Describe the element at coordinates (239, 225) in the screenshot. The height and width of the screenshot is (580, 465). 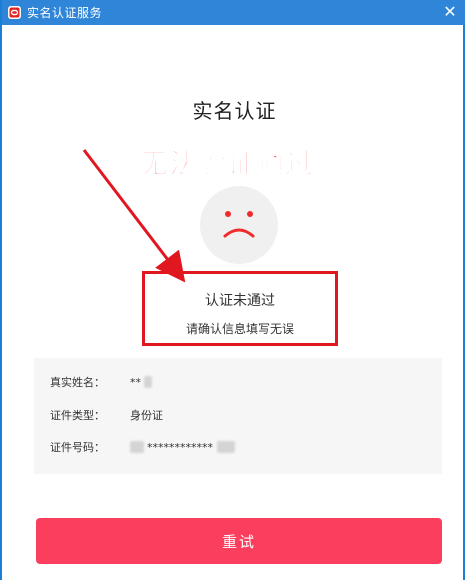
I see `sad-face-icon` at that location.